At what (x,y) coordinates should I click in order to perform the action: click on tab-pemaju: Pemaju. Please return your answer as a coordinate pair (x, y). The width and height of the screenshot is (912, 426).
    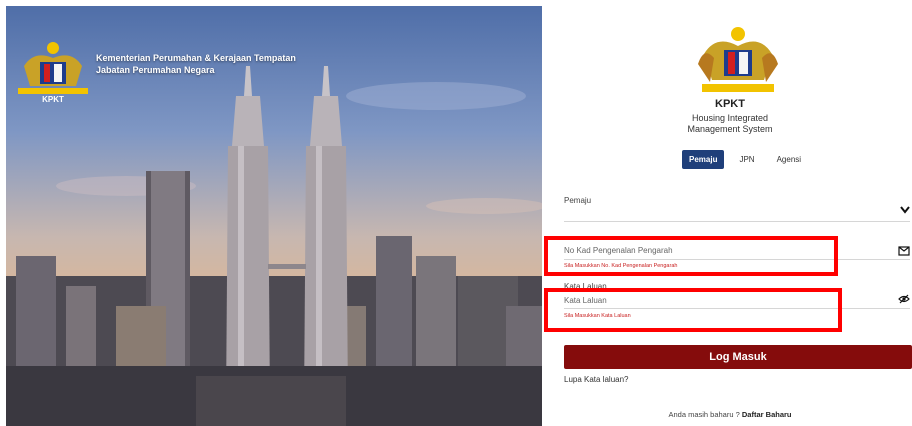
    Looking at the image, I should click on (703, 159).